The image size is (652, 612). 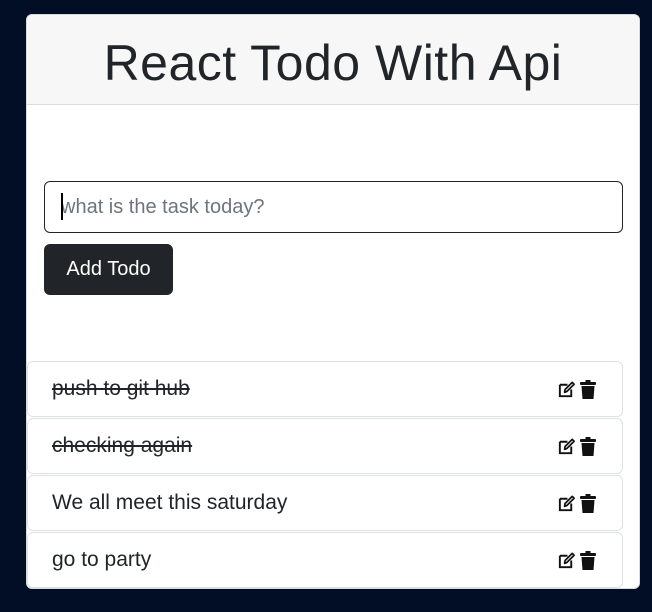 I want to click on todo-text: push to git hub, so click(x=121, y=389).